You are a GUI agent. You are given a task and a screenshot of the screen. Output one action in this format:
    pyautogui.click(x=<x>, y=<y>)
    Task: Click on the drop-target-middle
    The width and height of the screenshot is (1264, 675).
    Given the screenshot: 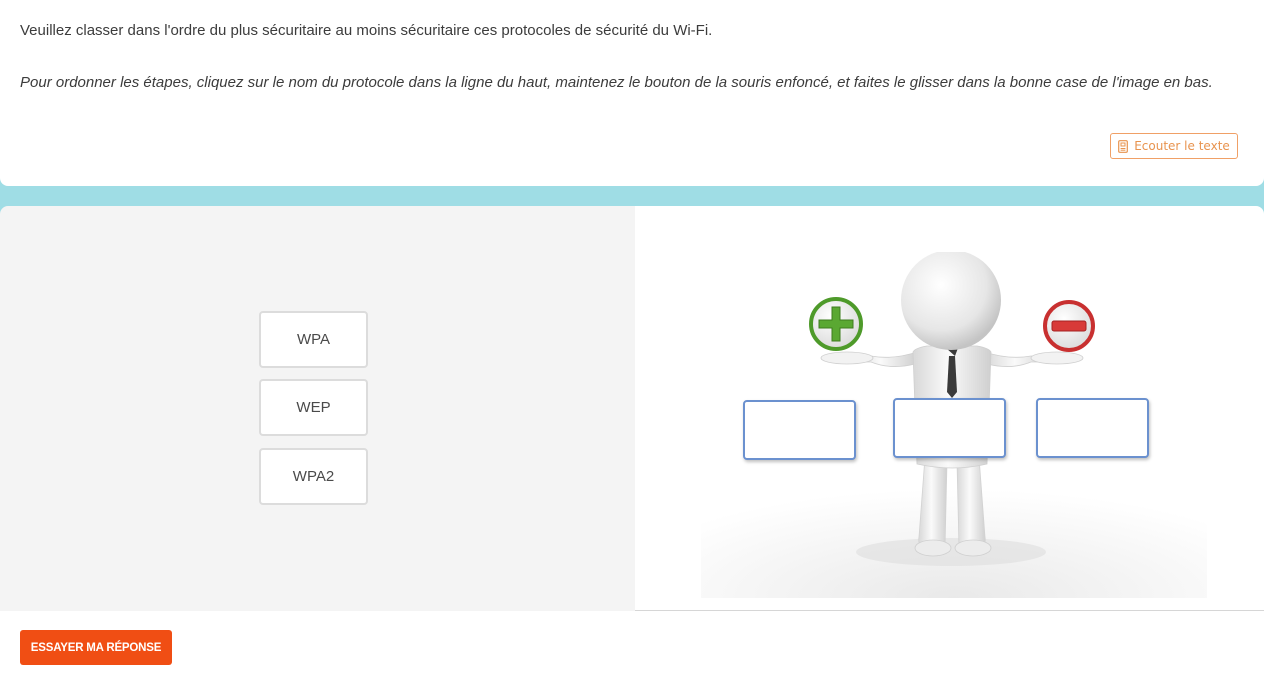 What is the action you would take?
    pyautogui.click(x=949, y=428)
    